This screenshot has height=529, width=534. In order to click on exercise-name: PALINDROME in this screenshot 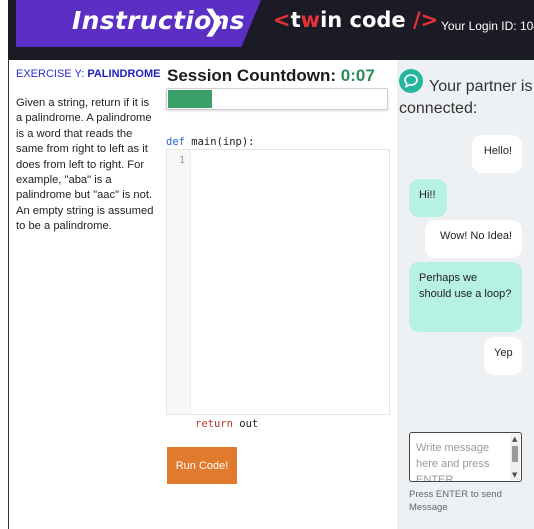, I will do `click(124, 74)`.